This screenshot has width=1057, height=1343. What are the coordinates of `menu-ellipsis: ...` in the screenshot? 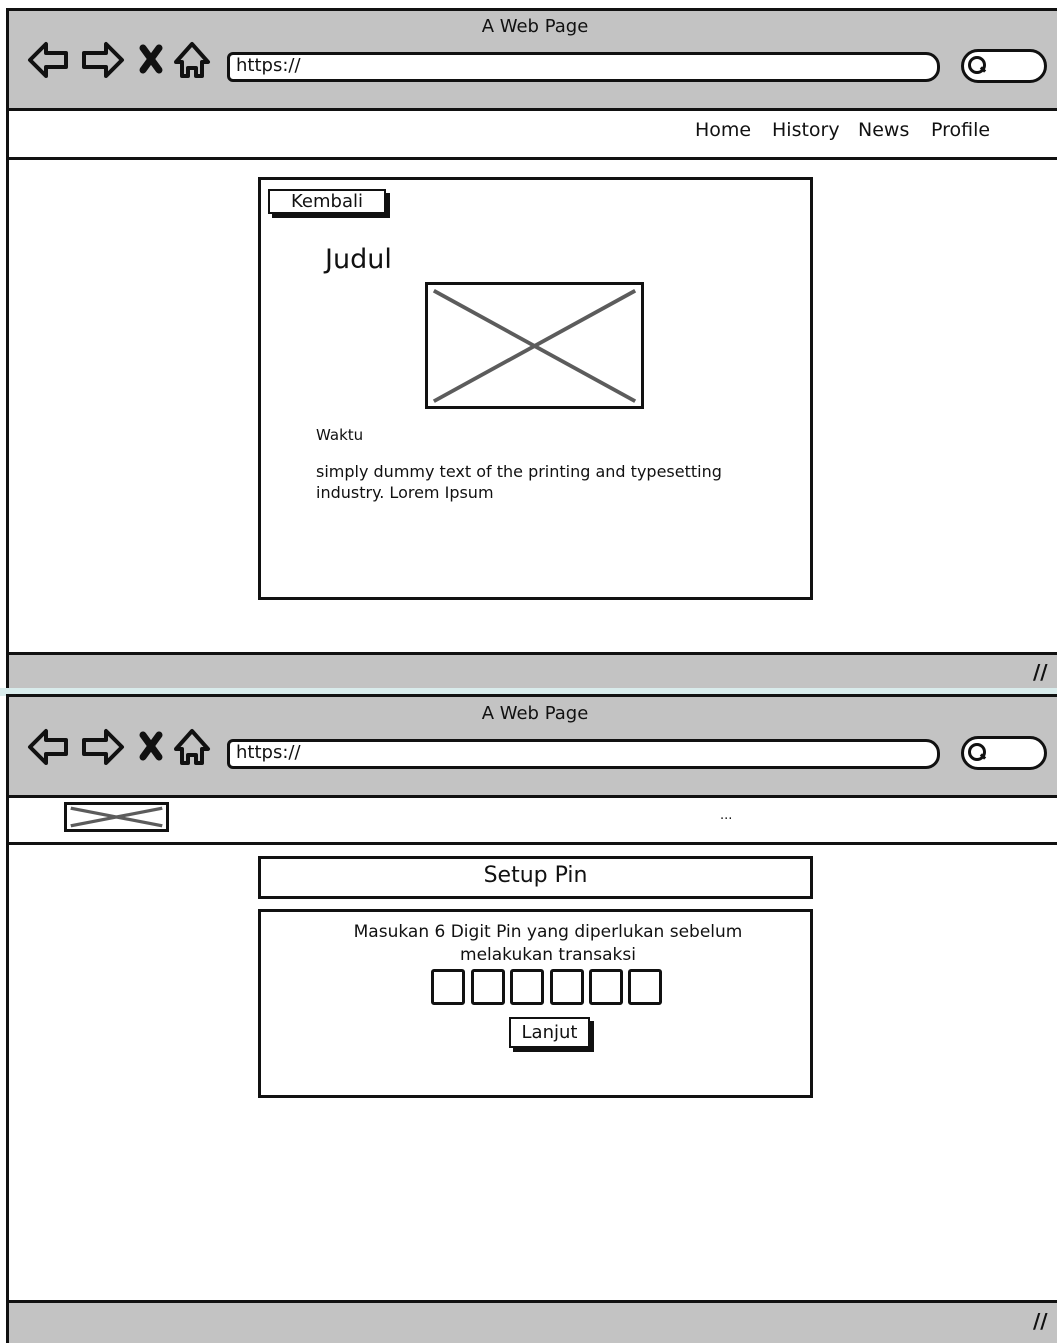 It's located at (726, 815).